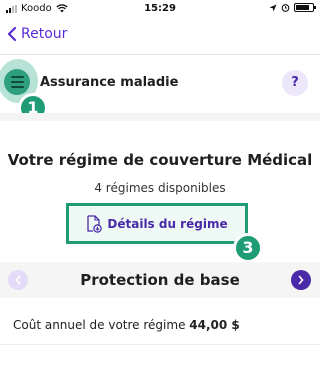  Describe the element at coordinates (248, 248) in the screenshot. I see `callout-badge-3: 3` at that location.